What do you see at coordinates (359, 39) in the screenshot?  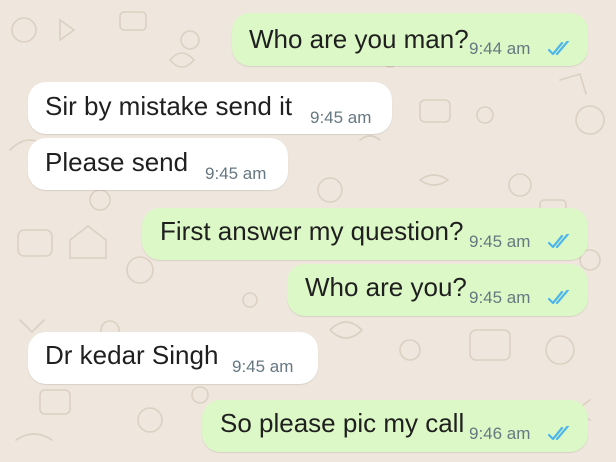 I see `message-text: Who are you man?` at bounding box center [359, 39].